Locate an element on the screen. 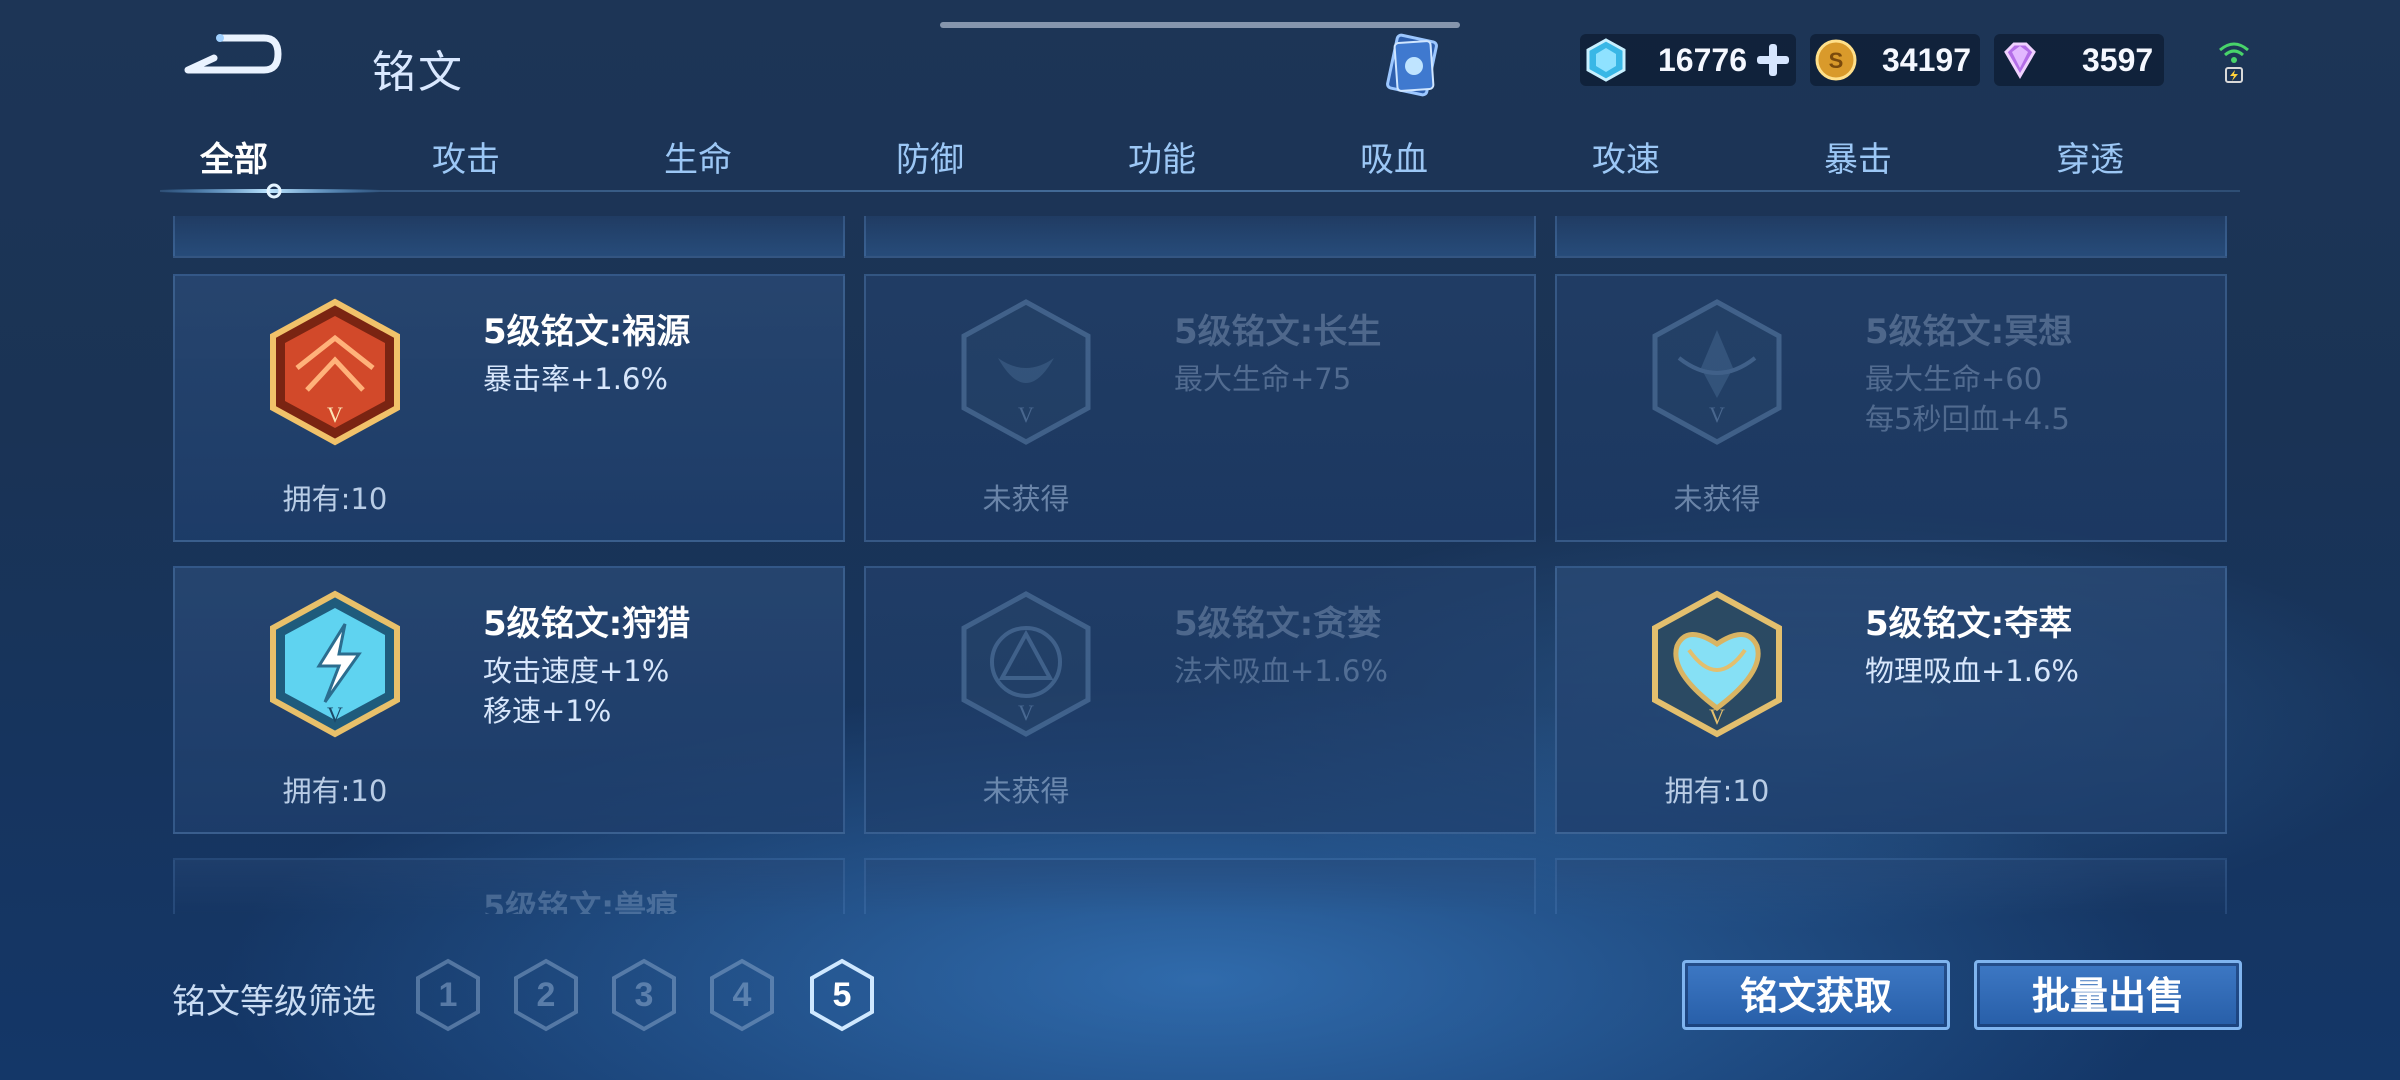 The width and height of the screenshot is (2400, 1080). card-name: 5级铭文:夺萃 is located at coordinates (1969, 624).